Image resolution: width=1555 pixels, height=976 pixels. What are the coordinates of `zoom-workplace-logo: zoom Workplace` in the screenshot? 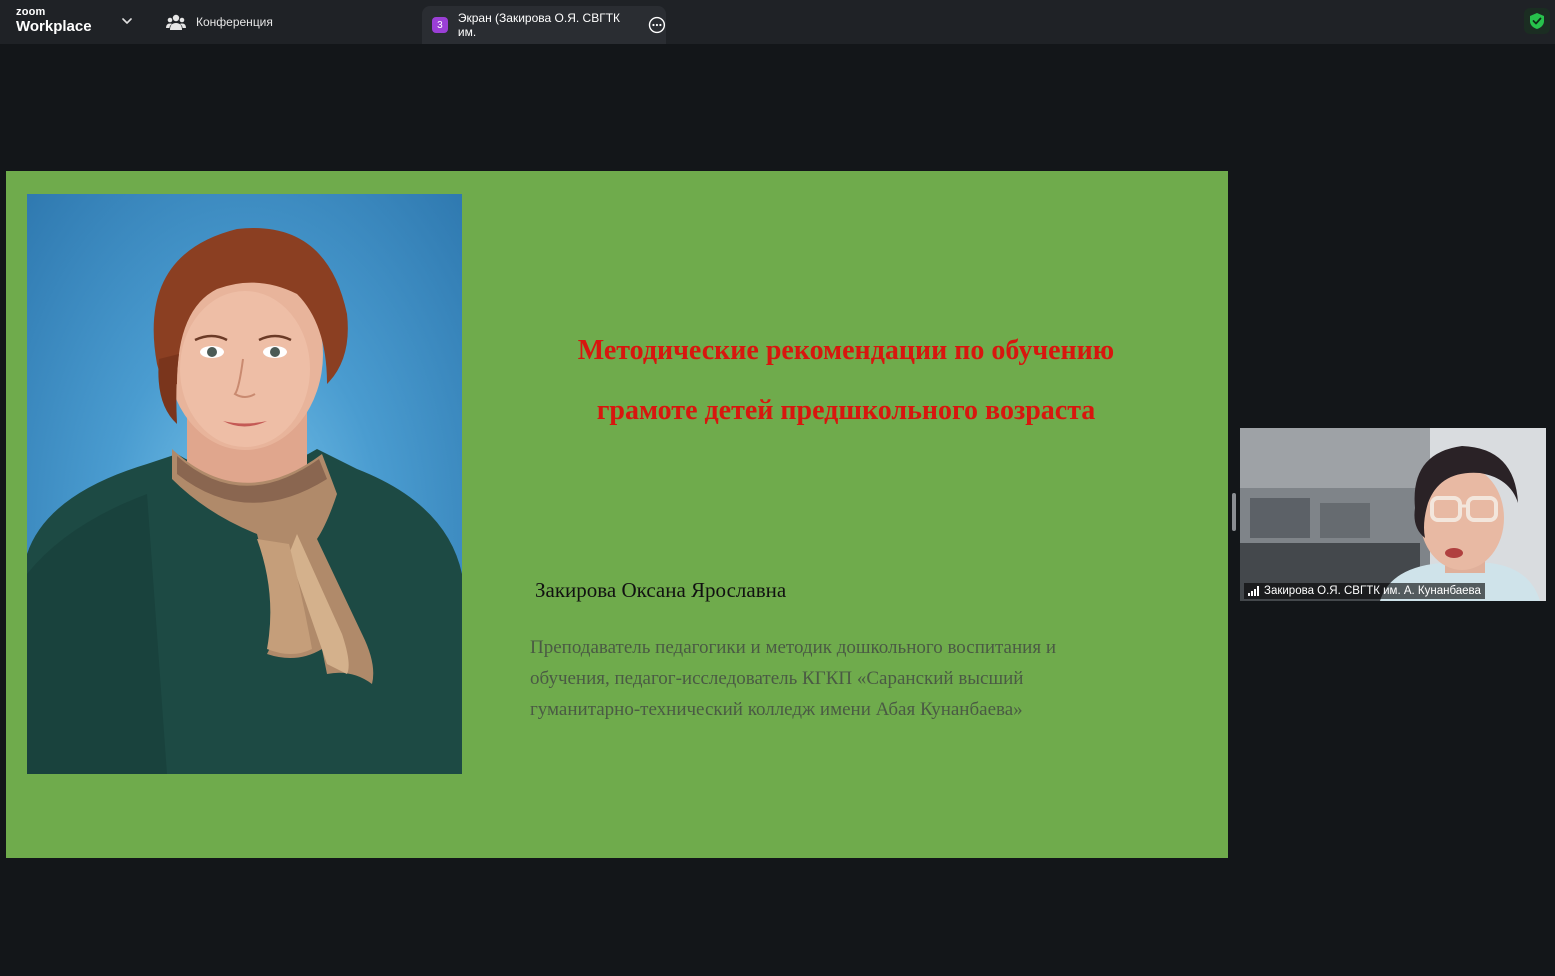 It's located at (54, 20).